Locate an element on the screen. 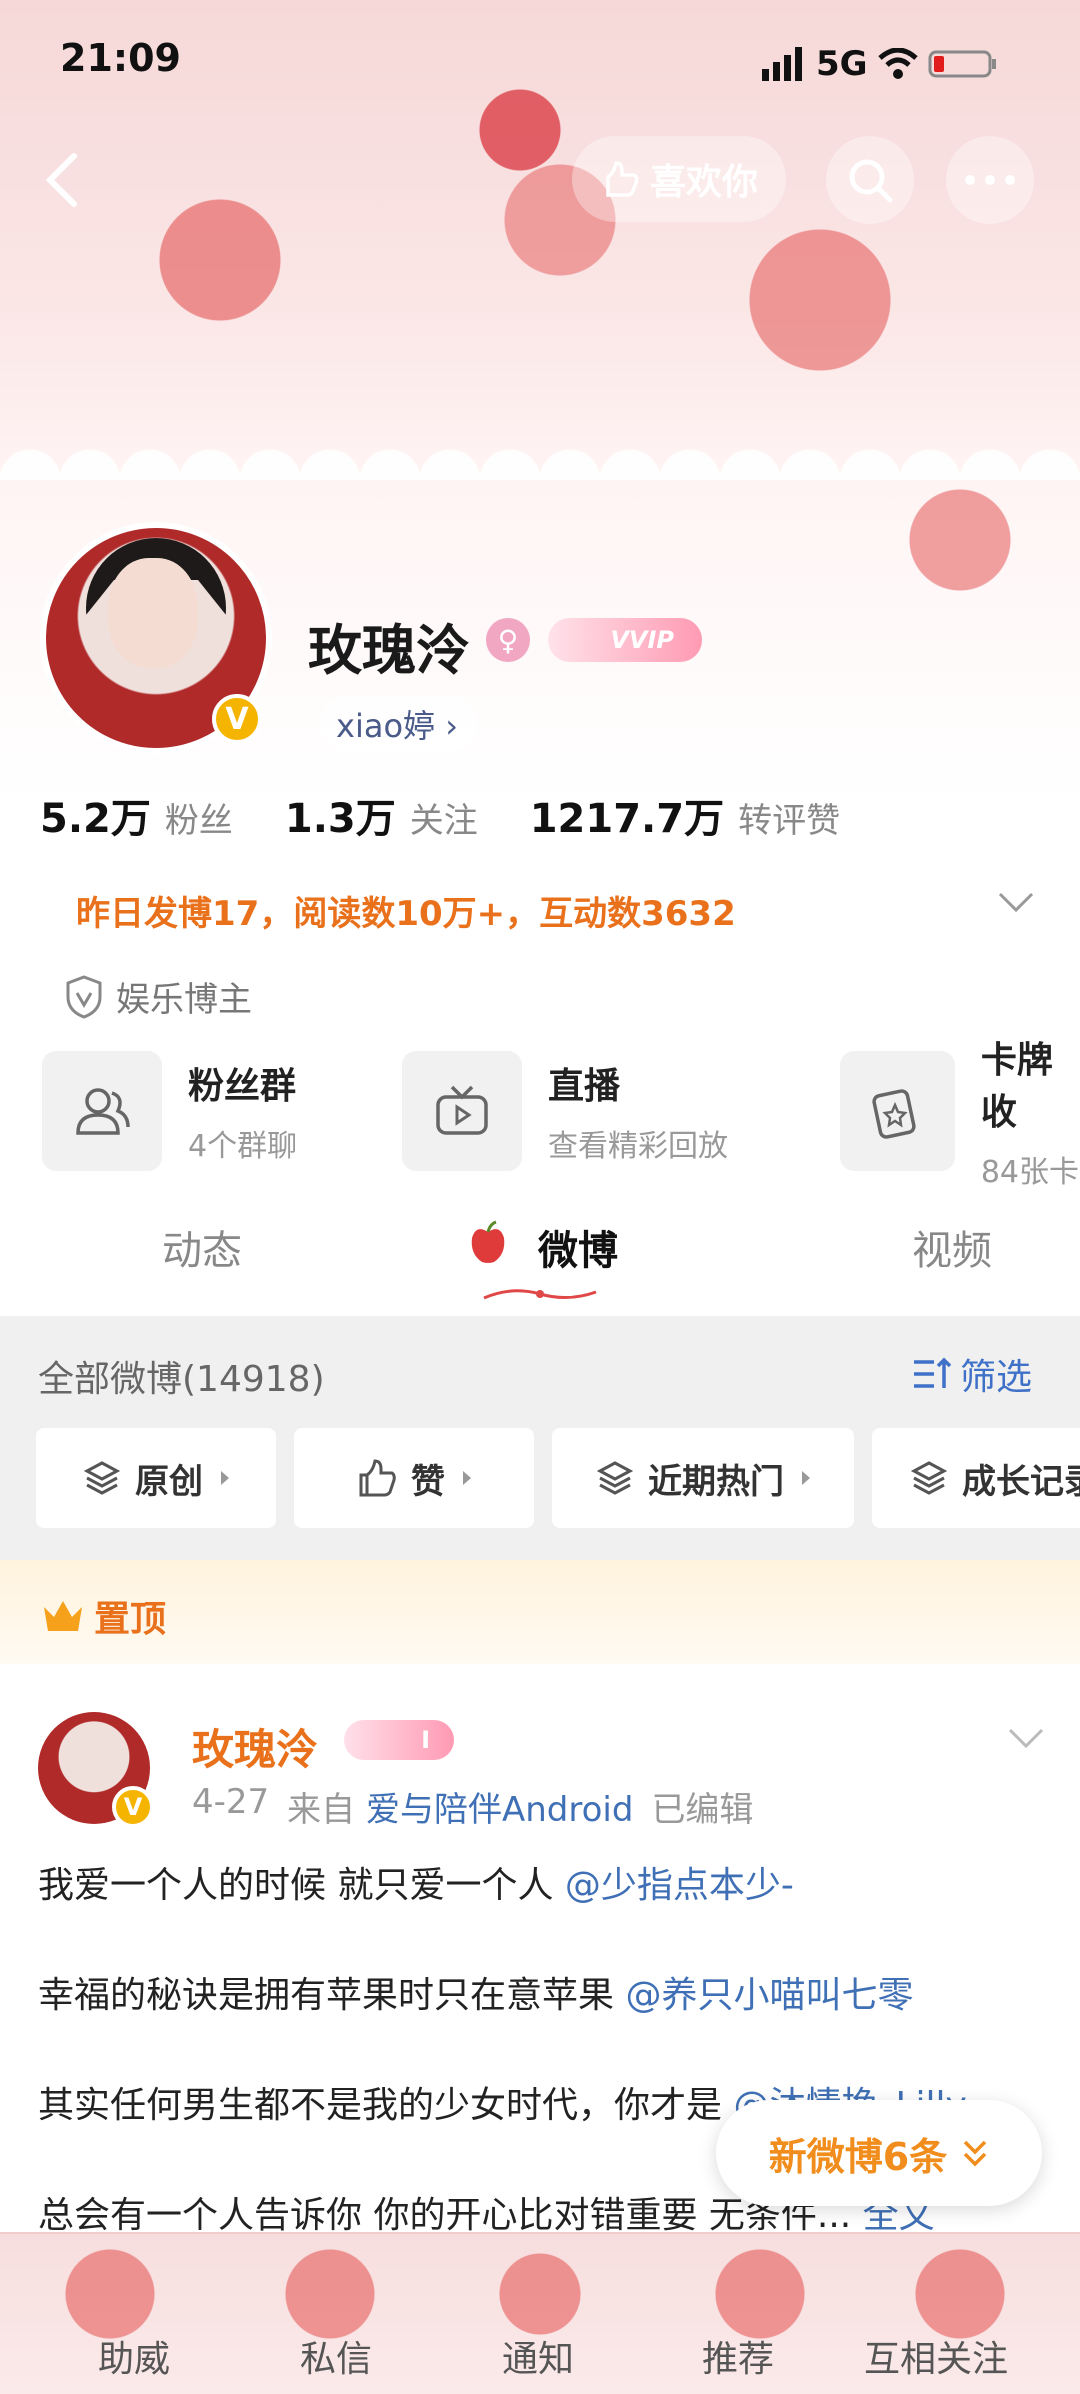 The image size is (1080, 2394). blogger-tag: 娱乐博主 is located at coordinates (158, 996).